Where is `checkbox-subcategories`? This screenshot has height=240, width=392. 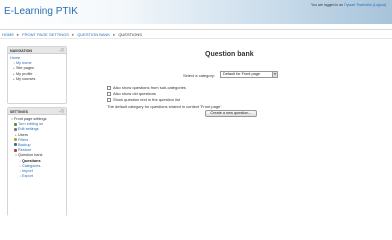 checkbox-subcategories is located at coordinates (109, 87).